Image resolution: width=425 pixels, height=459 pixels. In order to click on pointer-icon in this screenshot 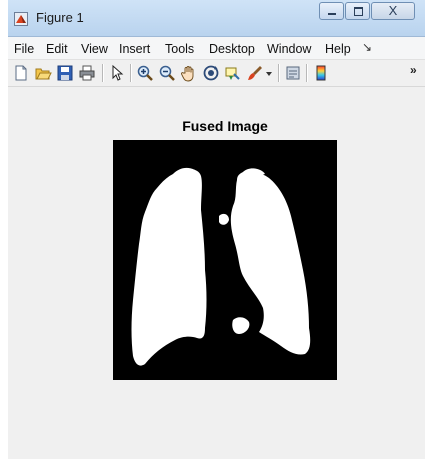, I will do `click(117, 73)`.